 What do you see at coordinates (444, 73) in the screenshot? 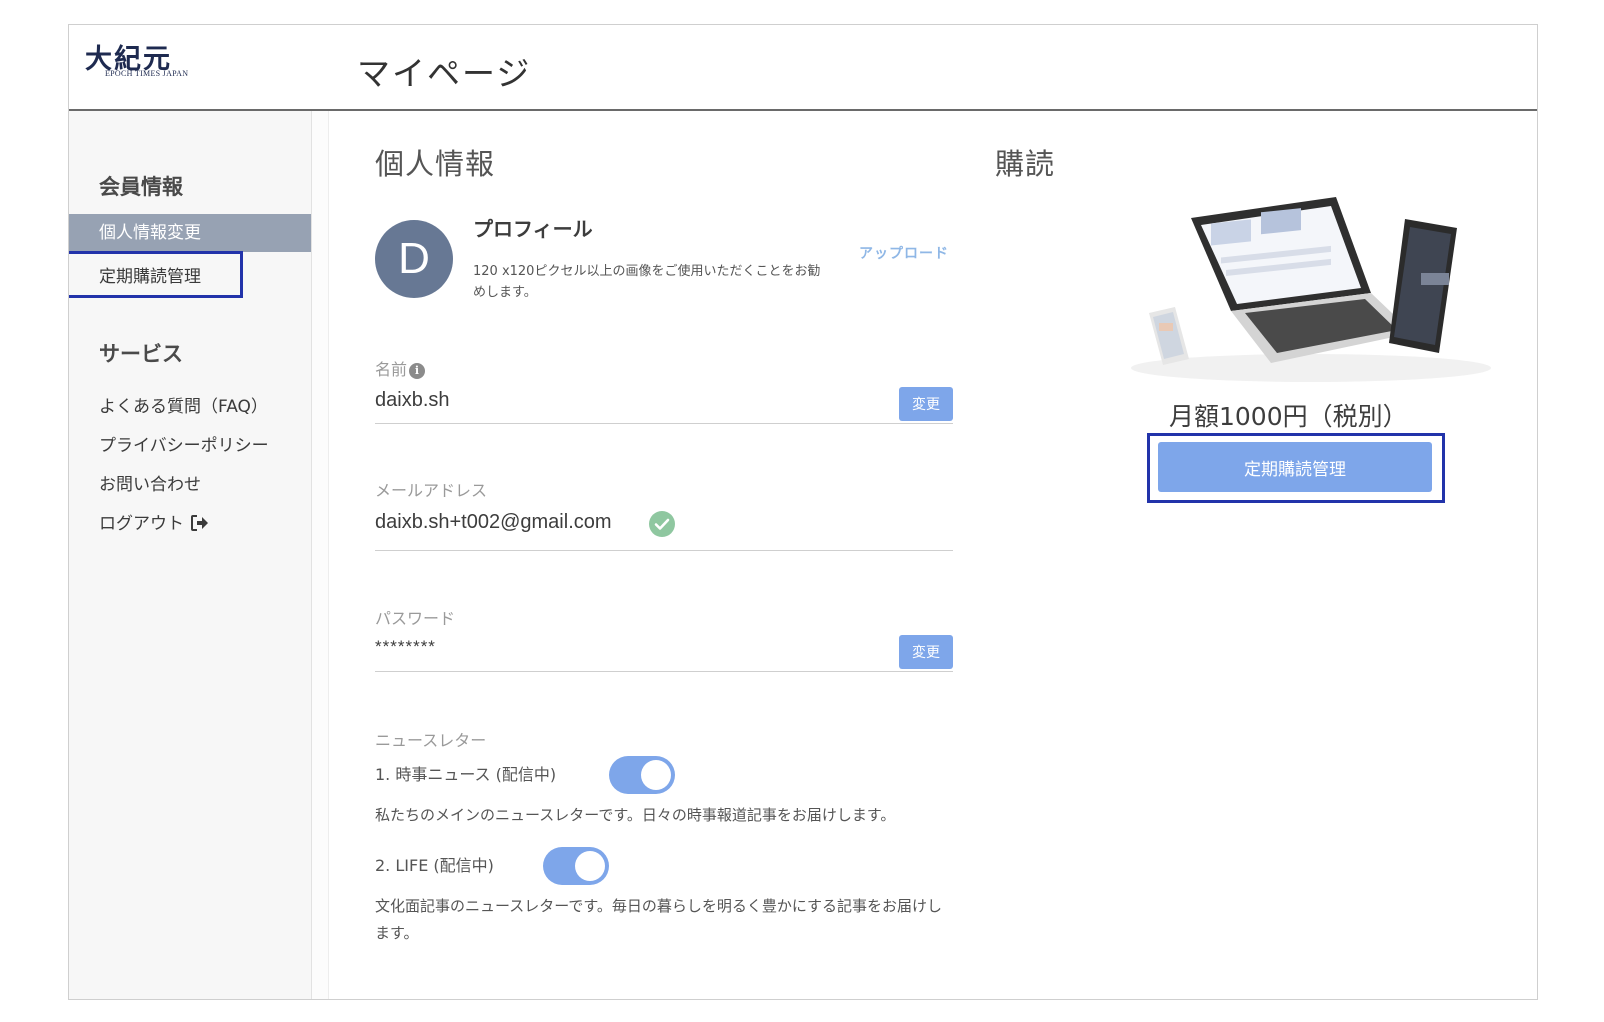
I see `page-title: マイページ` at bounding box center [444, 73].